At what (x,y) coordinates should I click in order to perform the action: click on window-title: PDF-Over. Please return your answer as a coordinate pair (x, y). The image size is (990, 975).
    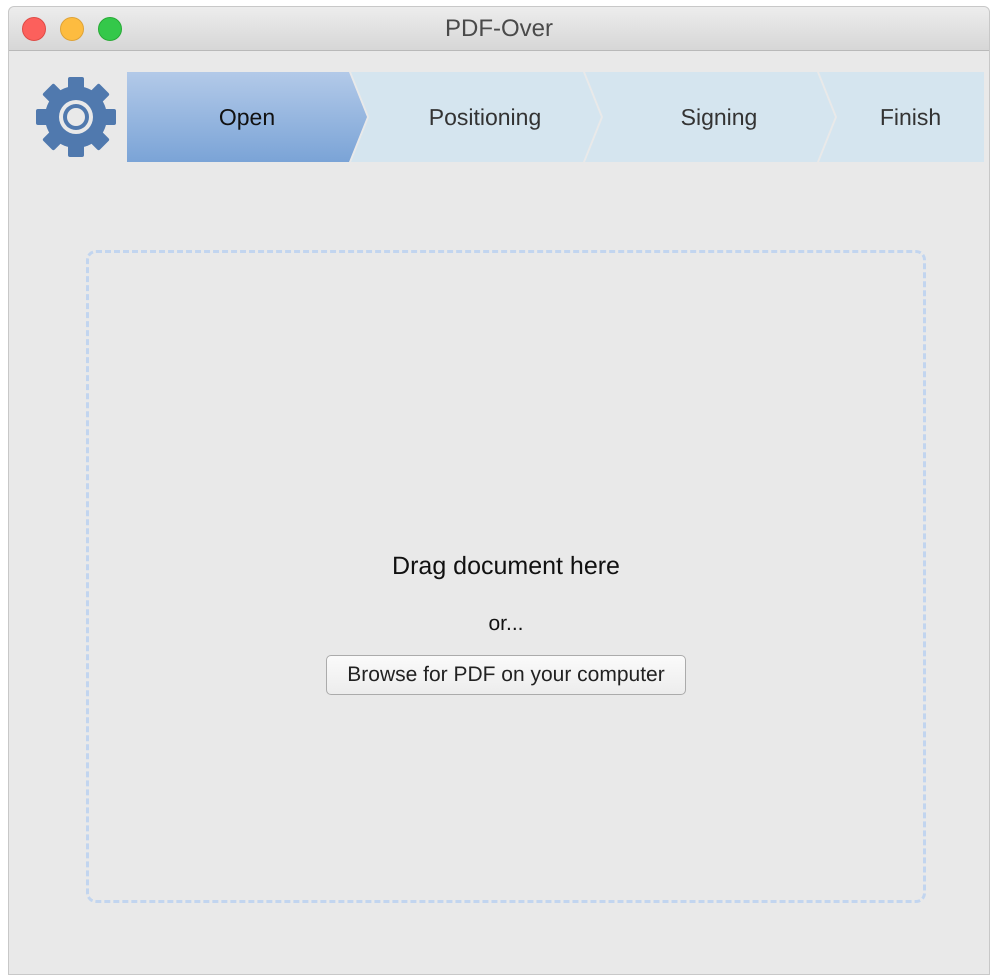
    Looking at the image, I should click on (499, 29).